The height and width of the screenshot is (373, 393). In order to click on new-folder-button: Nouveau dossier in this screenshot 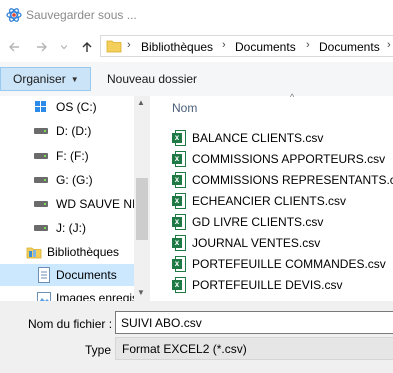, I will do `click(152, 79)`.